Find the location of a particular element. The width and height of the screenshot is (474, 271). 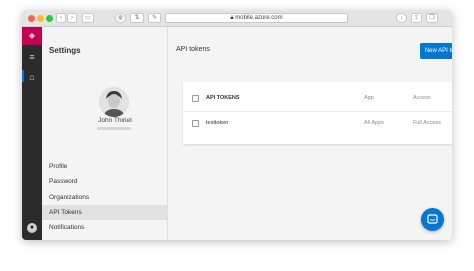

table-row: testtoken All Apps Full Access is located at coordinates (317, 123).